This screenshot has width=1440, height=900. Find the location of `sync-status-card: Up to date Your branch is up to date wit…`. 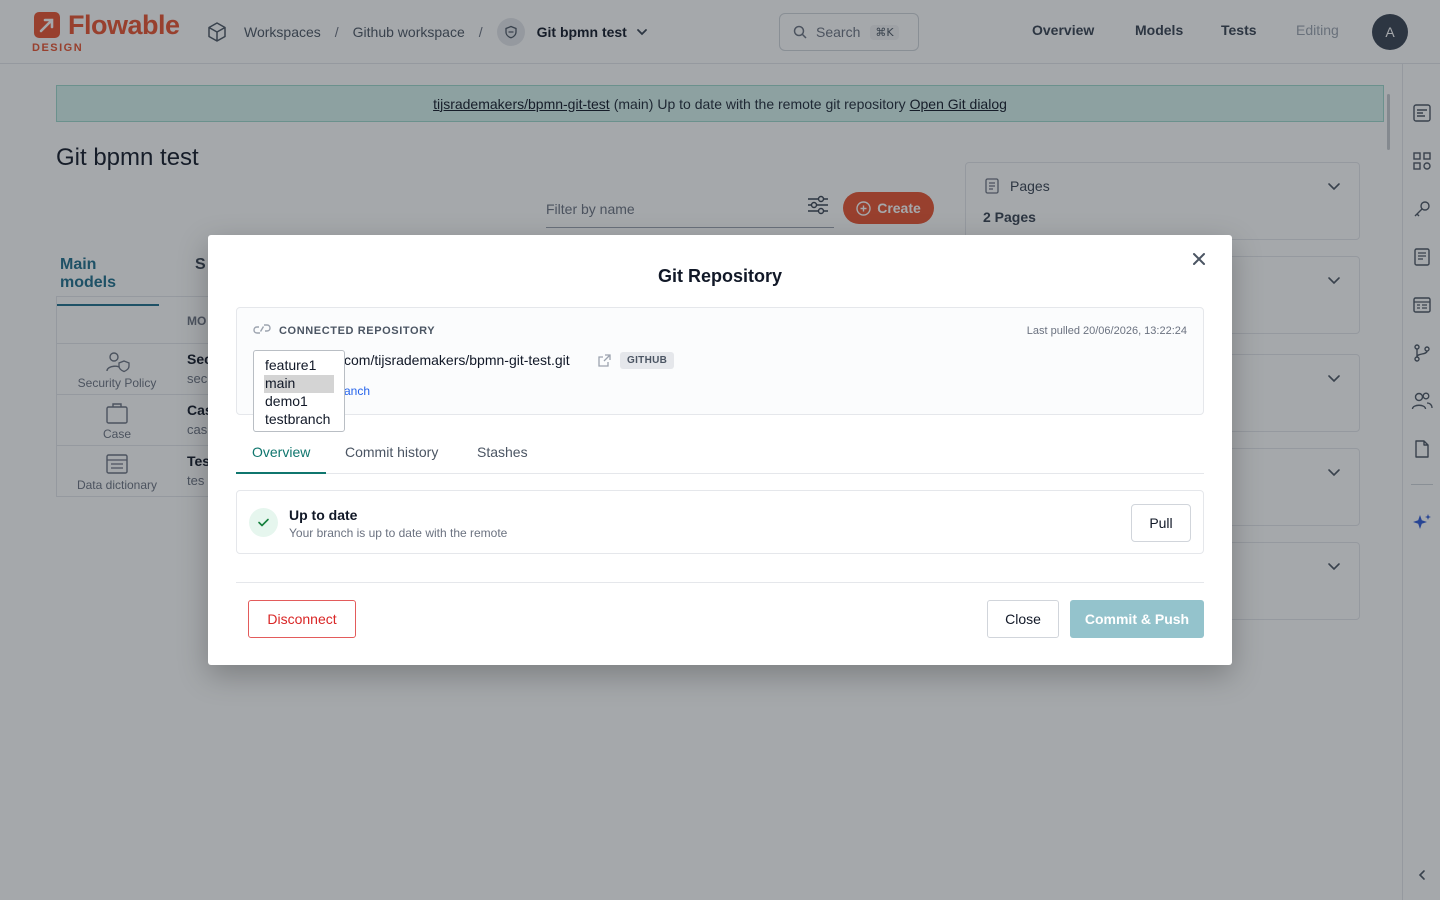

sync-status-card: Up to date Your branch is up to date wit… is located at coordinates (720, 522).